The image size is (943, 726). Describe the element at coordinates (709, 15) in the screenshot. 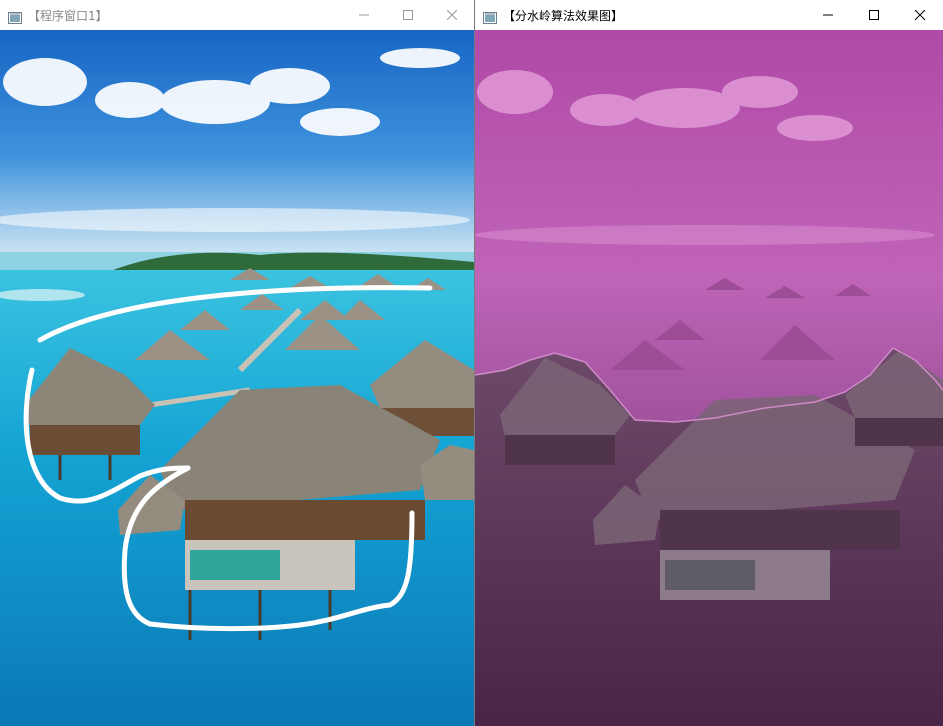

I see `window2-titlebar: 【分水岭算法效果图】` at that location.